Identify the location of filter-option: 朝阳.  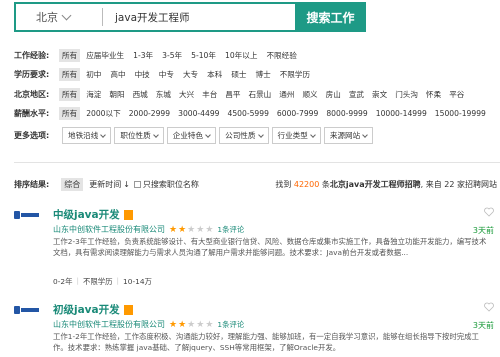
(116, 94).